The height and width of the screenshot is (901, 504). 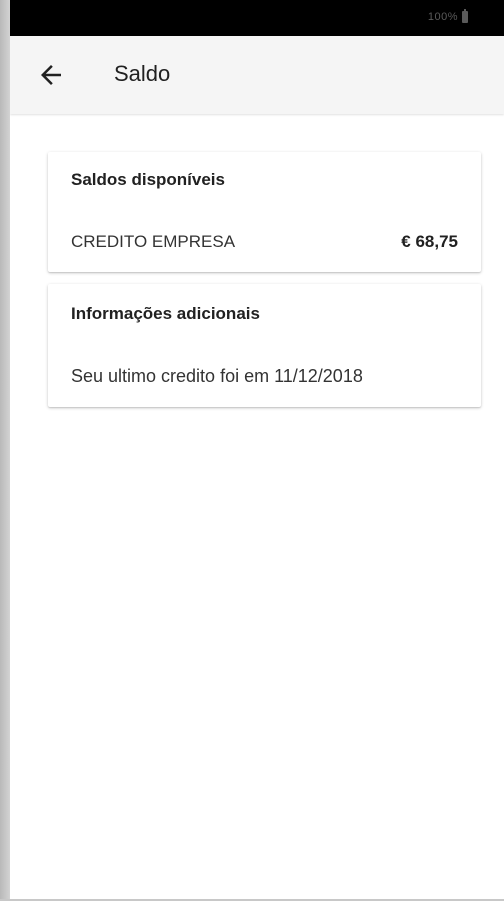 What do you see at coordinates (442, 17) in the screenshot?
I see `battery-percentage: 100%` at bounding box center [442, 17].